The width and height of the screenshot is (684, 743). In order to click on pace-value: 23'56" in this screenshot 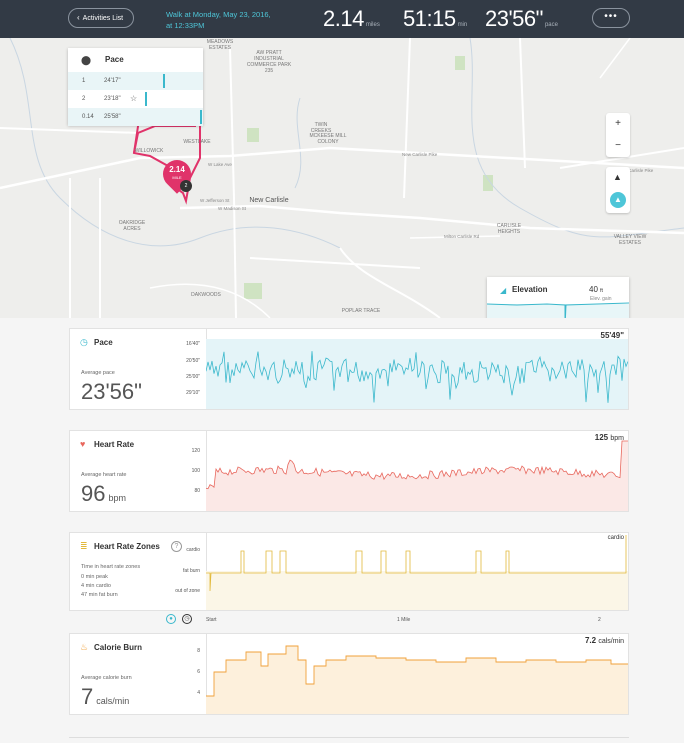, I will do `click(514, 18)`.